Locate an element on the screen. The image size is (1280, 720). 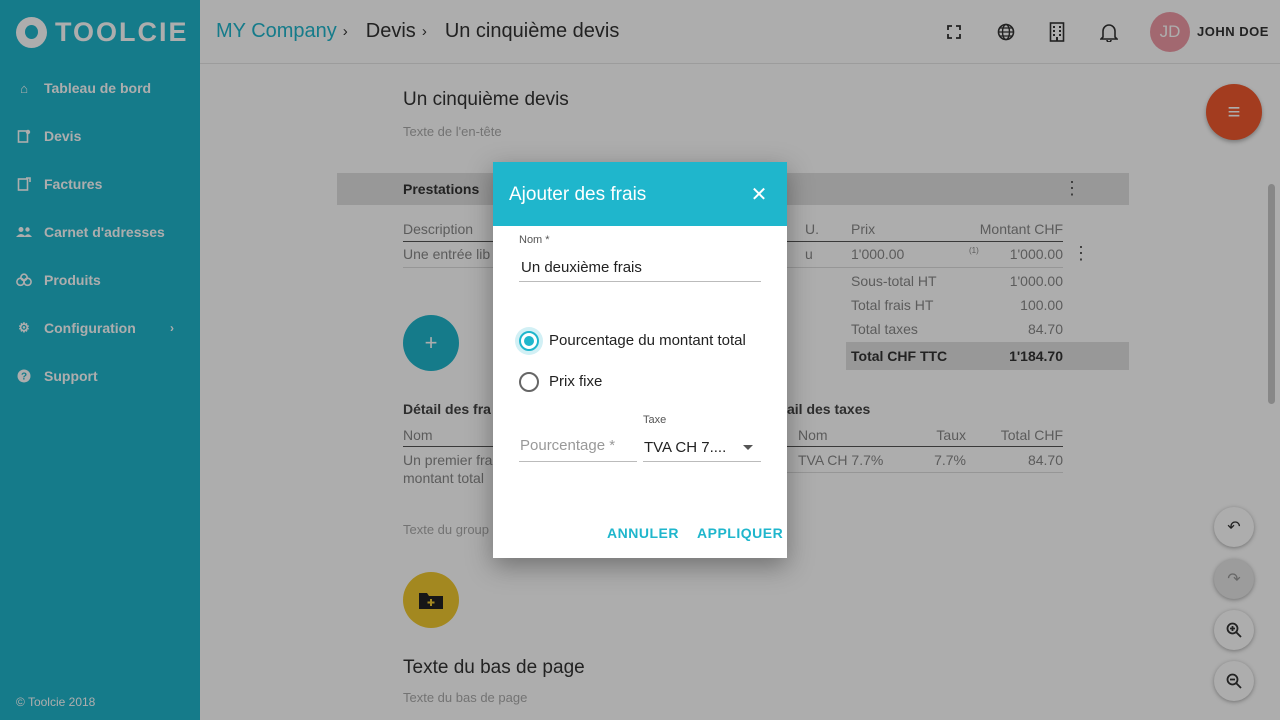
radio-percentage is located at coordinates (529, 341).